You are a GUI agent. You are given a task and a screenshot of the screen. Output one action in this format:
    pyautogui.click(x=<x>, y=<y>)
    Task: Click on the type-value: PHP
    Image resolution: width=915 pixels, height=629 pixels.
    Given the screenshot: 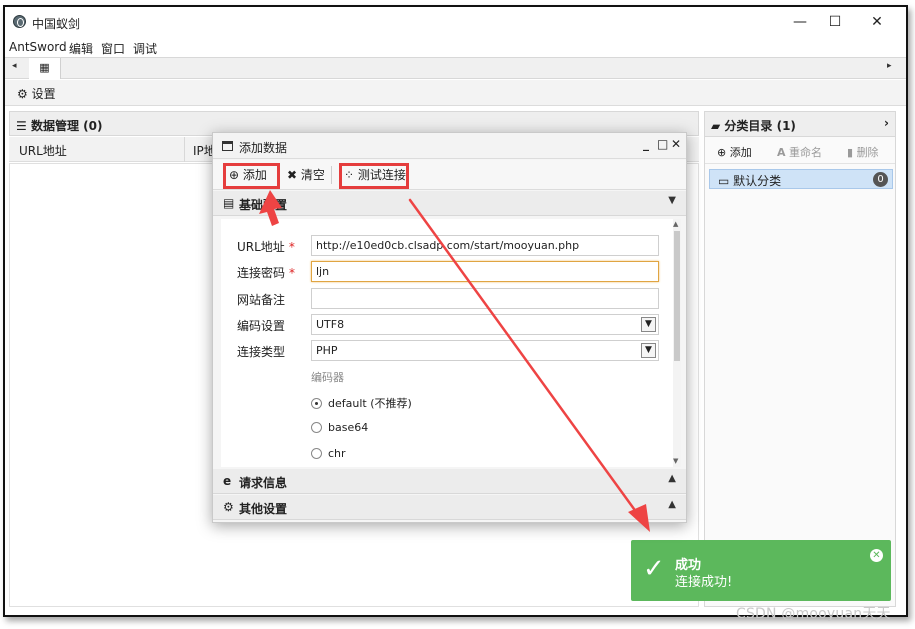 What is the action you would take?
    pyautogui.click(x=327, y=350)
    